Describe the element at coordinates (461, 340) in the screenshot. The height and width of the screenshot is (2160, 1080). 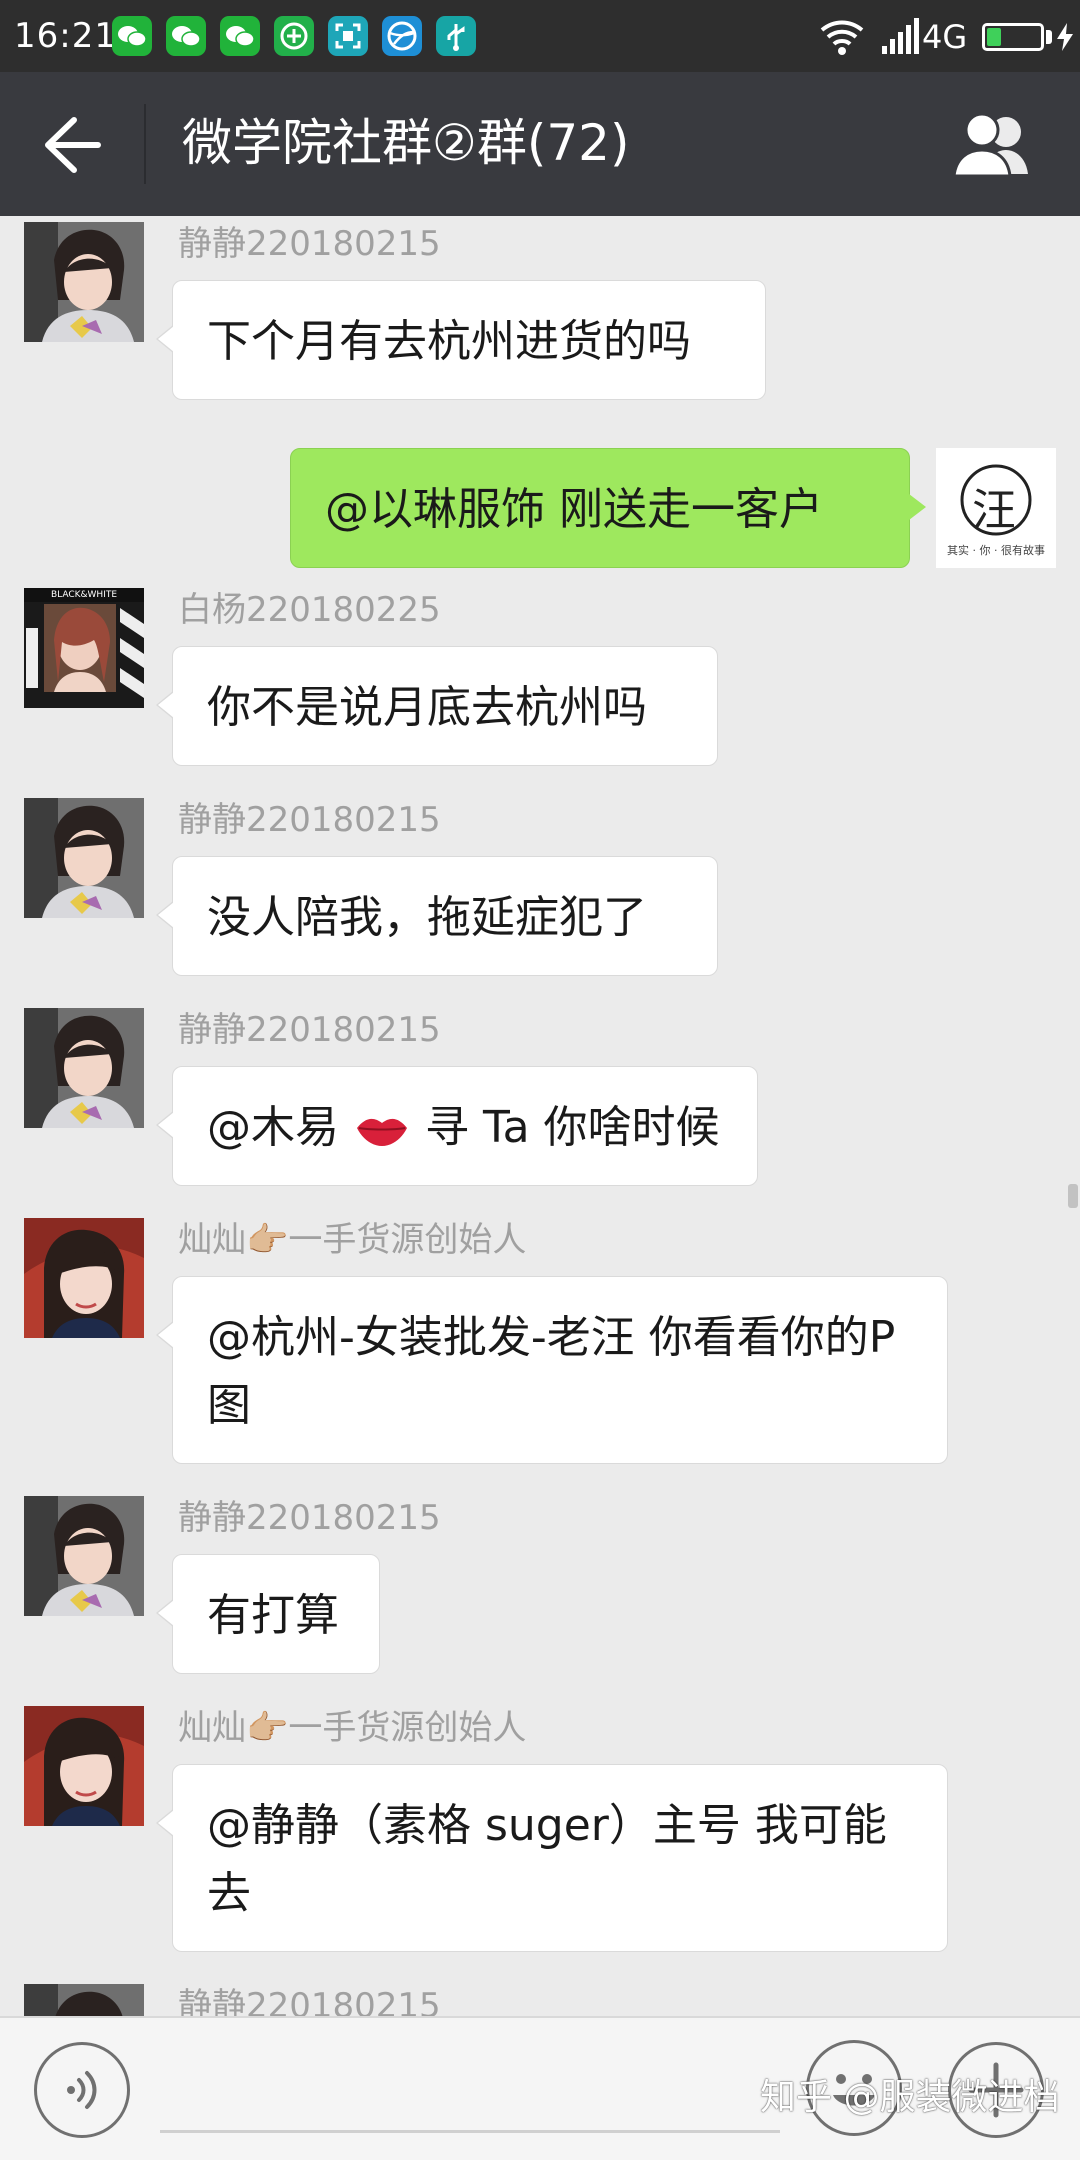
I see `message-bubble: 下个月有去杭州进货的吗` at that location.